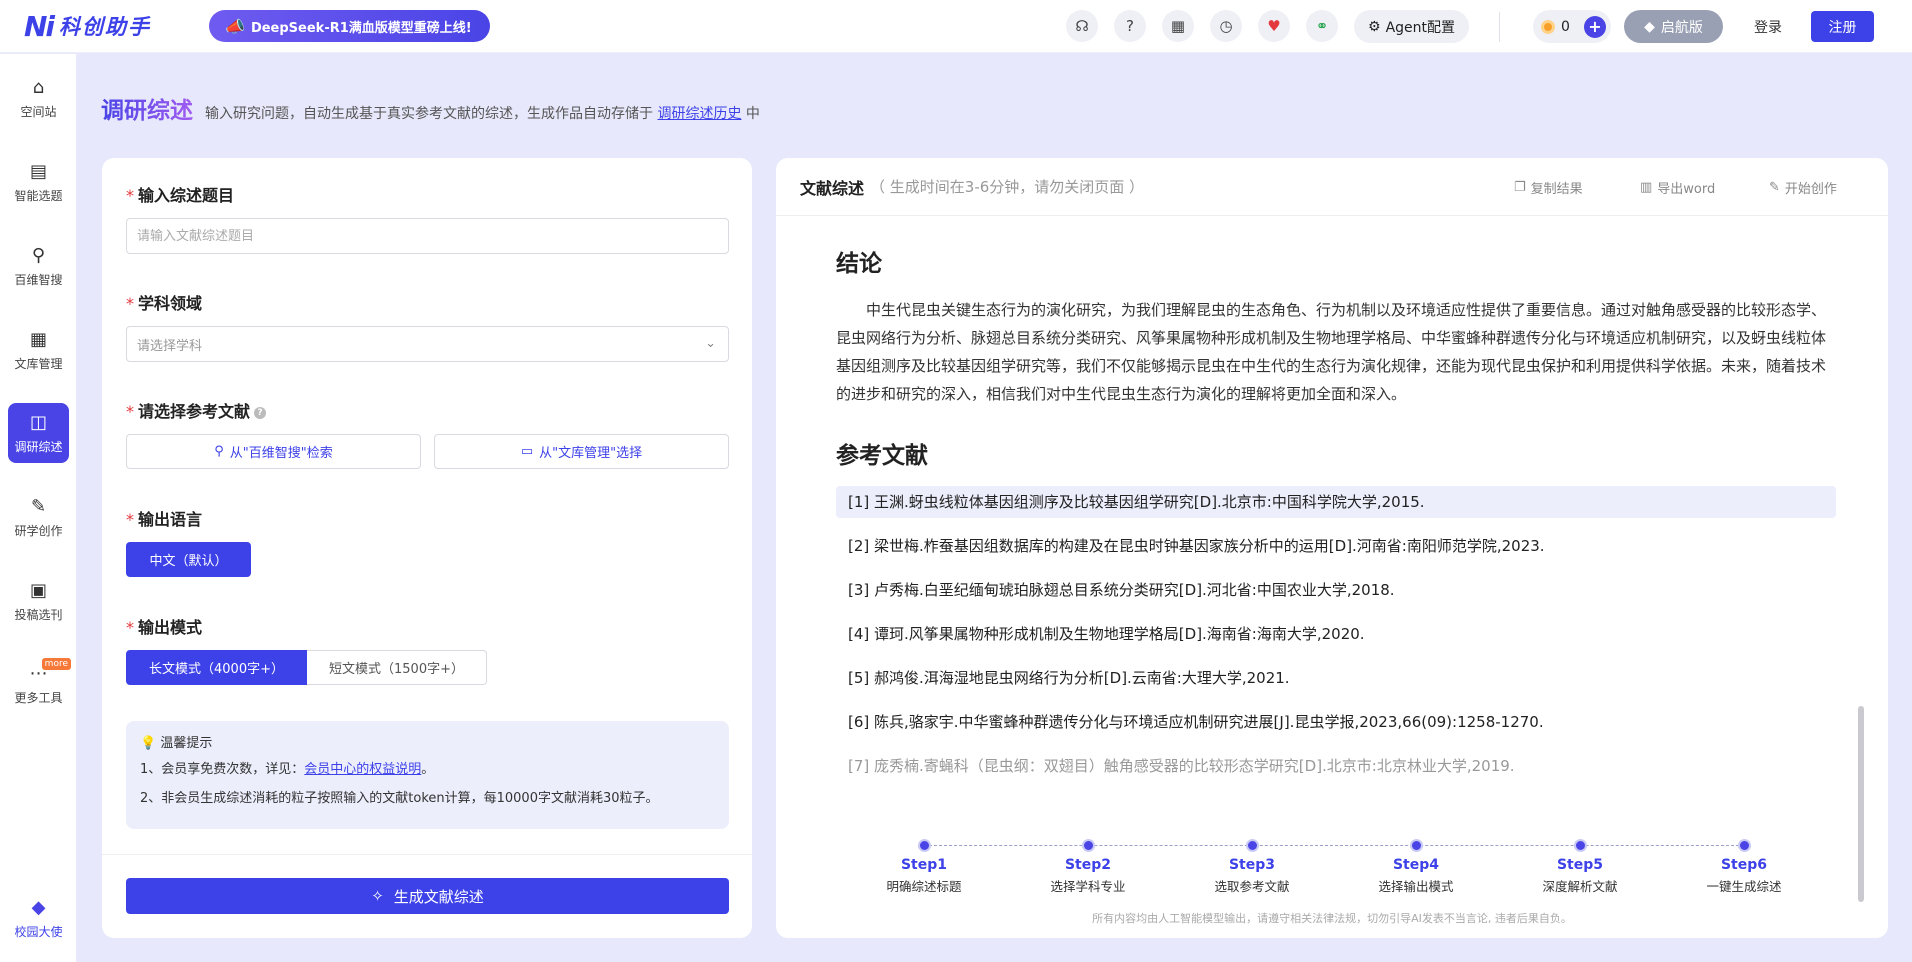  What do you see at coordinates (1336, 678) in the screenshot?
I see `list-item: [5] 郝鸿俊.洱海湿地昆虫网络行为分析[D].云南省:大理大学,2021.` at bounding box center [1336, 678].